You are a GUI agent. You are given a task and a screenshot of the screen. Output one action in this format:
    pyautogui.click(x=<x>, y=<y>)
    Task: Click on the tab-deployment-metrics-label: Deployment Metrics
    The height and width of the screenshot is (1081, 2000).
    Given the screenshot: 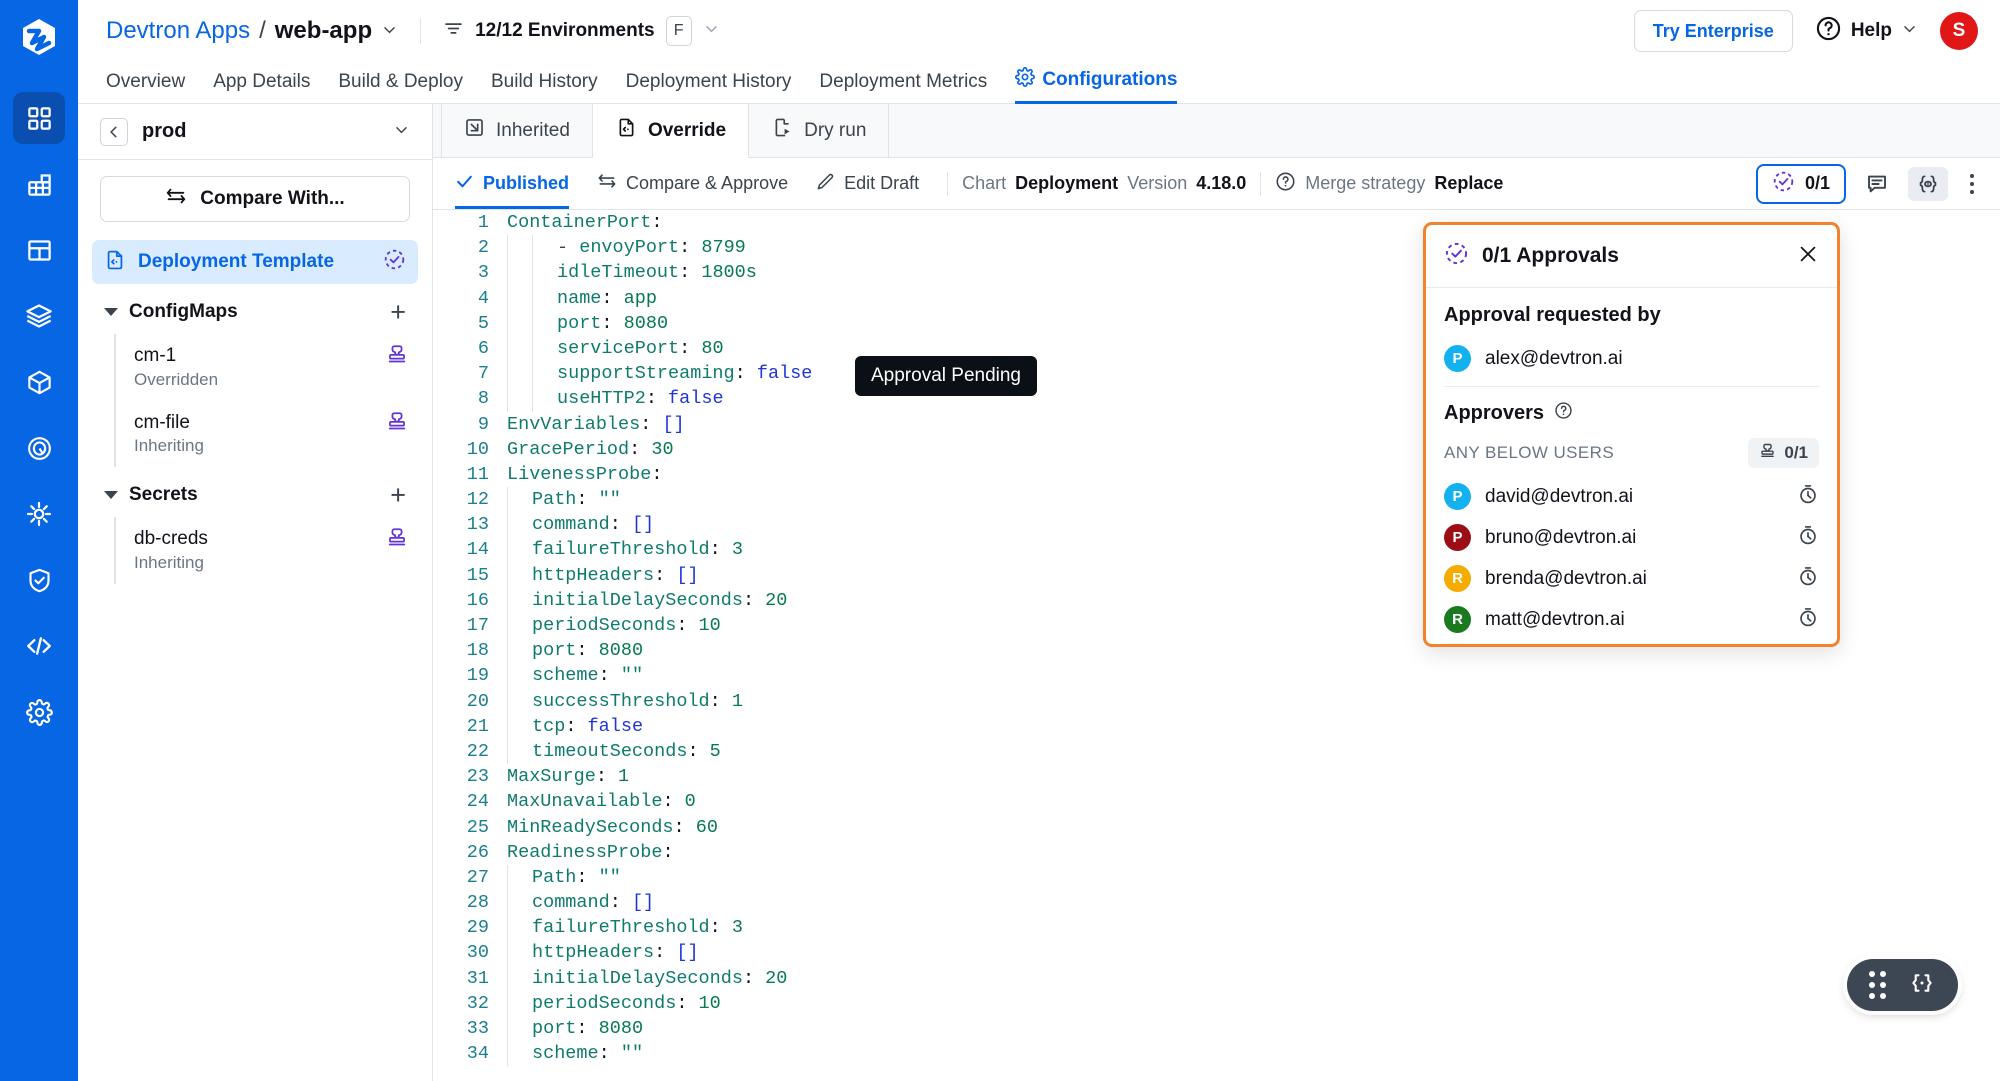 What is the action you would take?
    pyautogui.click(x=903, y=81)
    